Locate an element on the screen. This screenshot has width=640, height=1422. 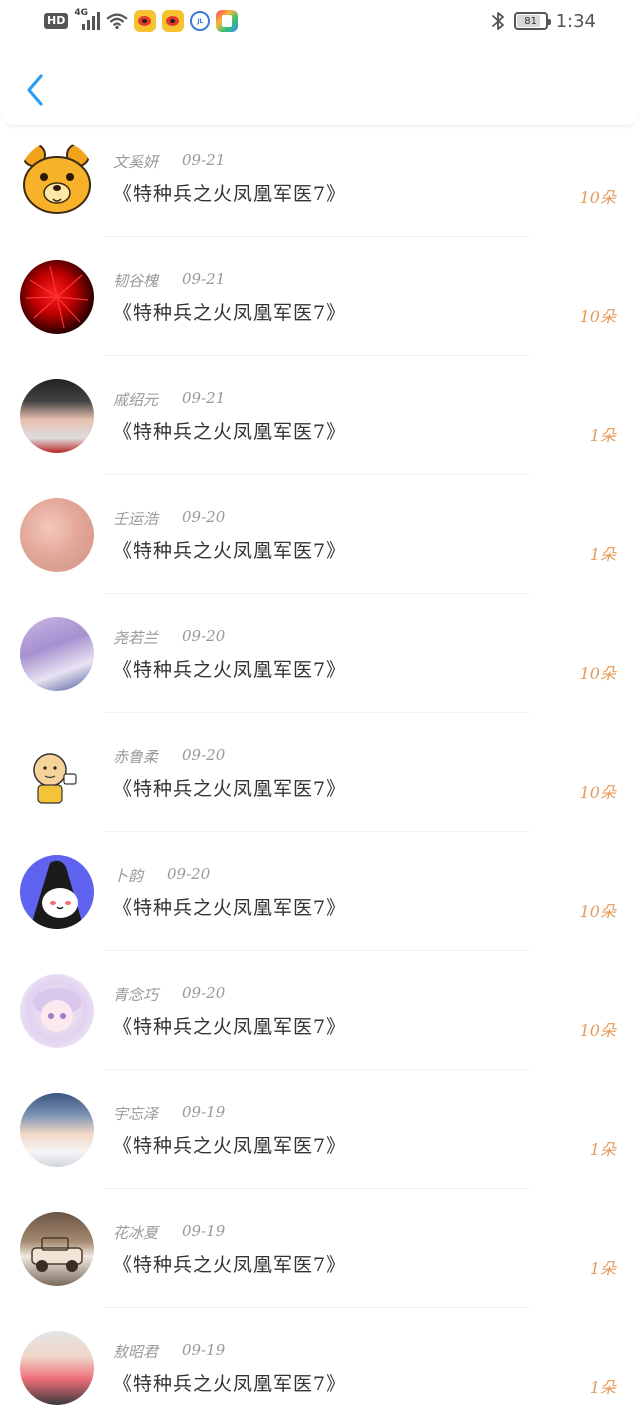
list-item: 戚绍元 09-21 《特种兵之火凤凰军医7》 1朵 is located at coordinates (320, 427).